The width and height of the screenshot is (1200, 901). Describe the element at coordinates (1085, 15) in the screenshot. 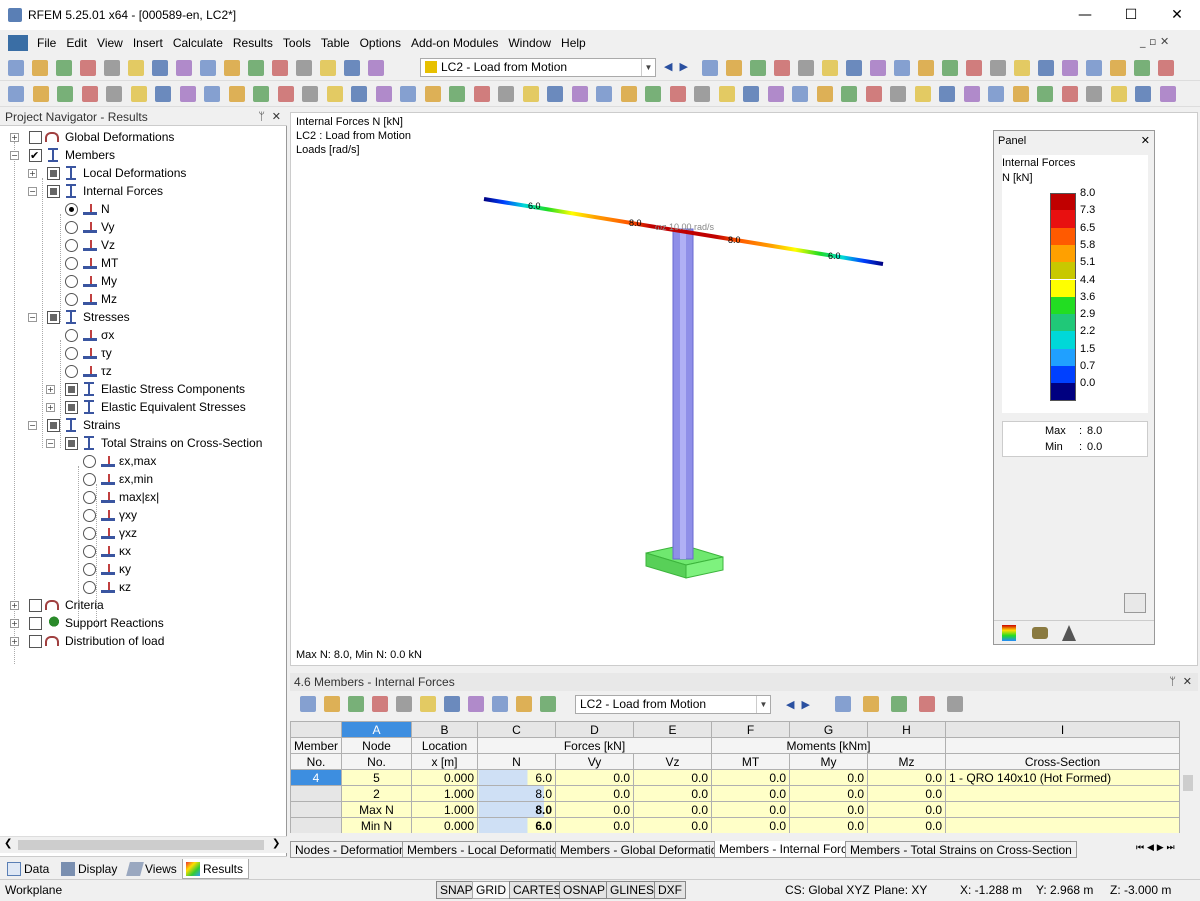

I see `minimize-icon: —` at that location.